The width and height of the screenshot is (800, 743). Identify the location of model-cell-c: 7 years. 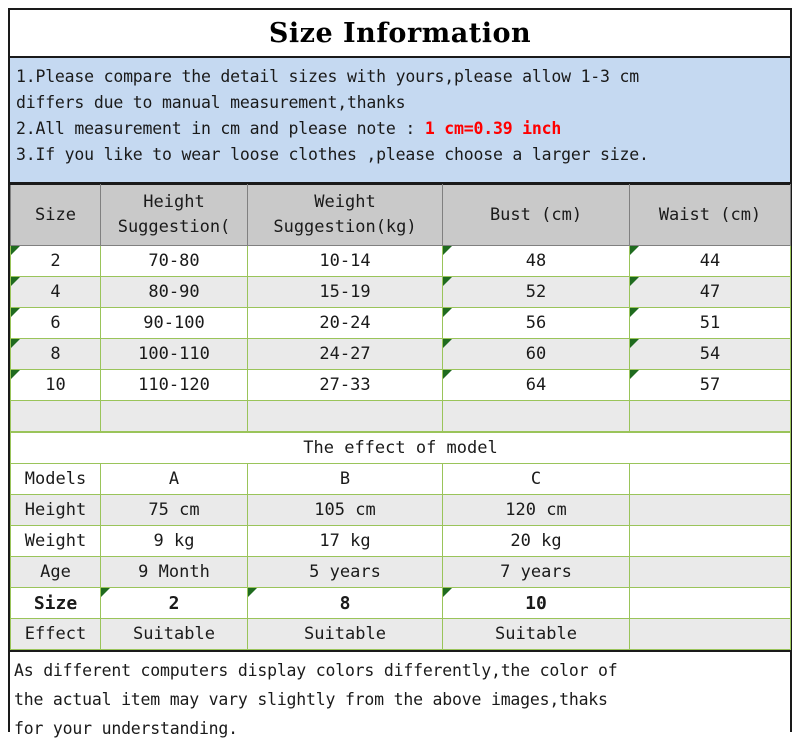
(536, 572).